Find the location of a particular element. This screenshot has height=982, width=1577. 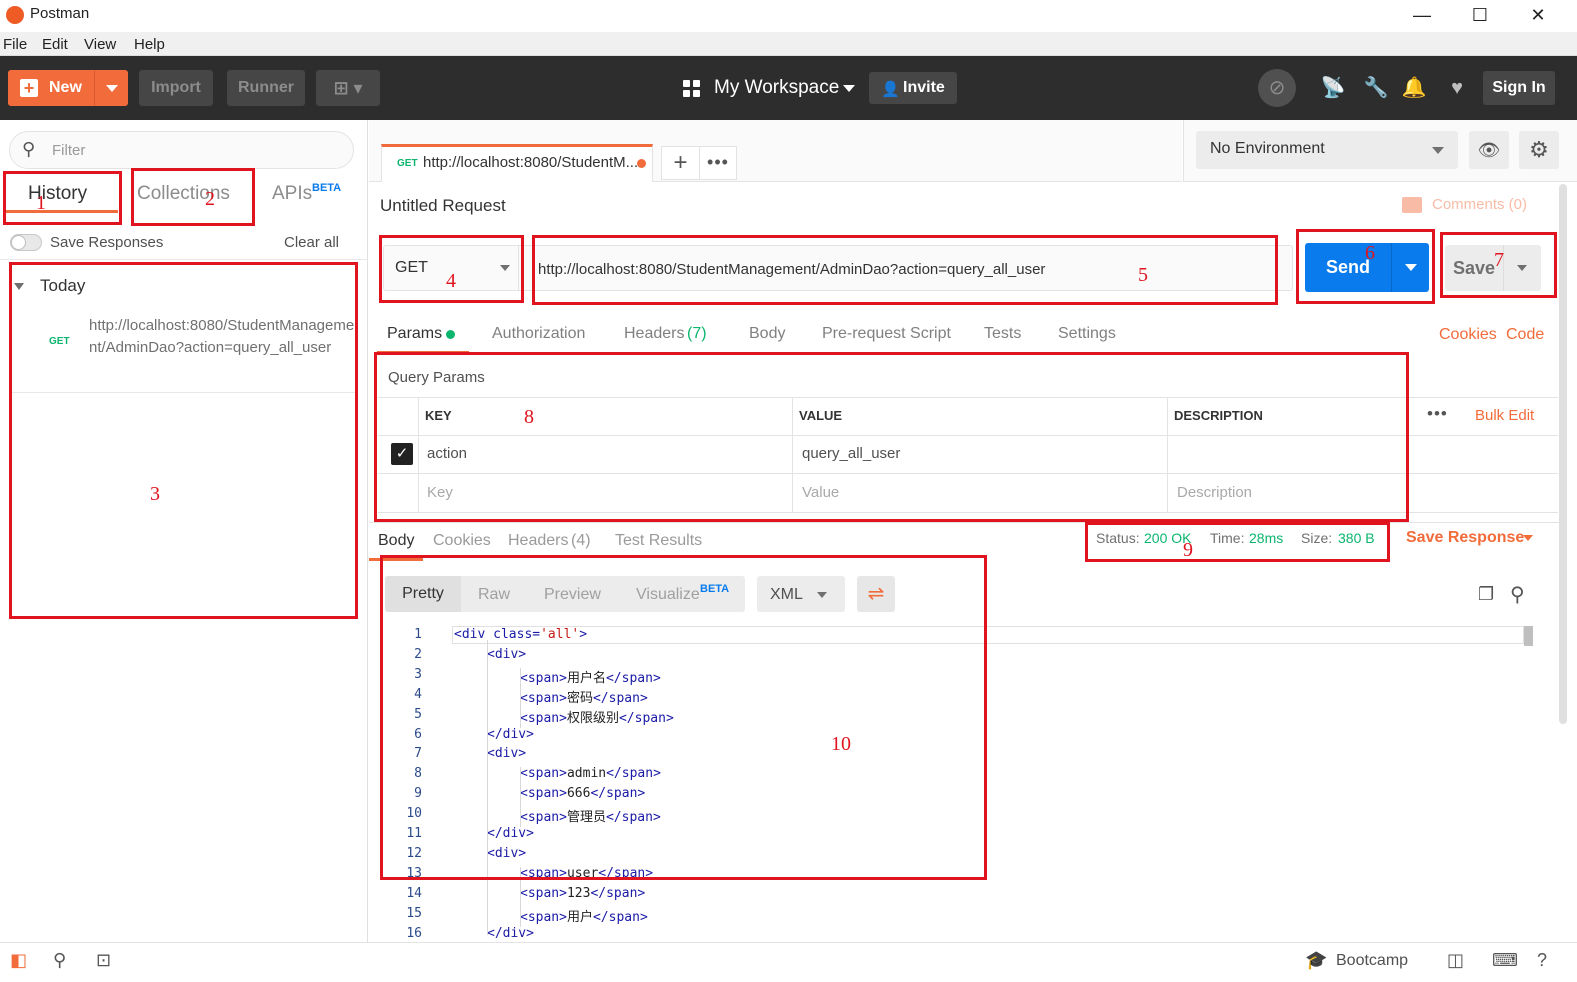

wrench-icon: 🔧 is located at coordinates (1376, 88).